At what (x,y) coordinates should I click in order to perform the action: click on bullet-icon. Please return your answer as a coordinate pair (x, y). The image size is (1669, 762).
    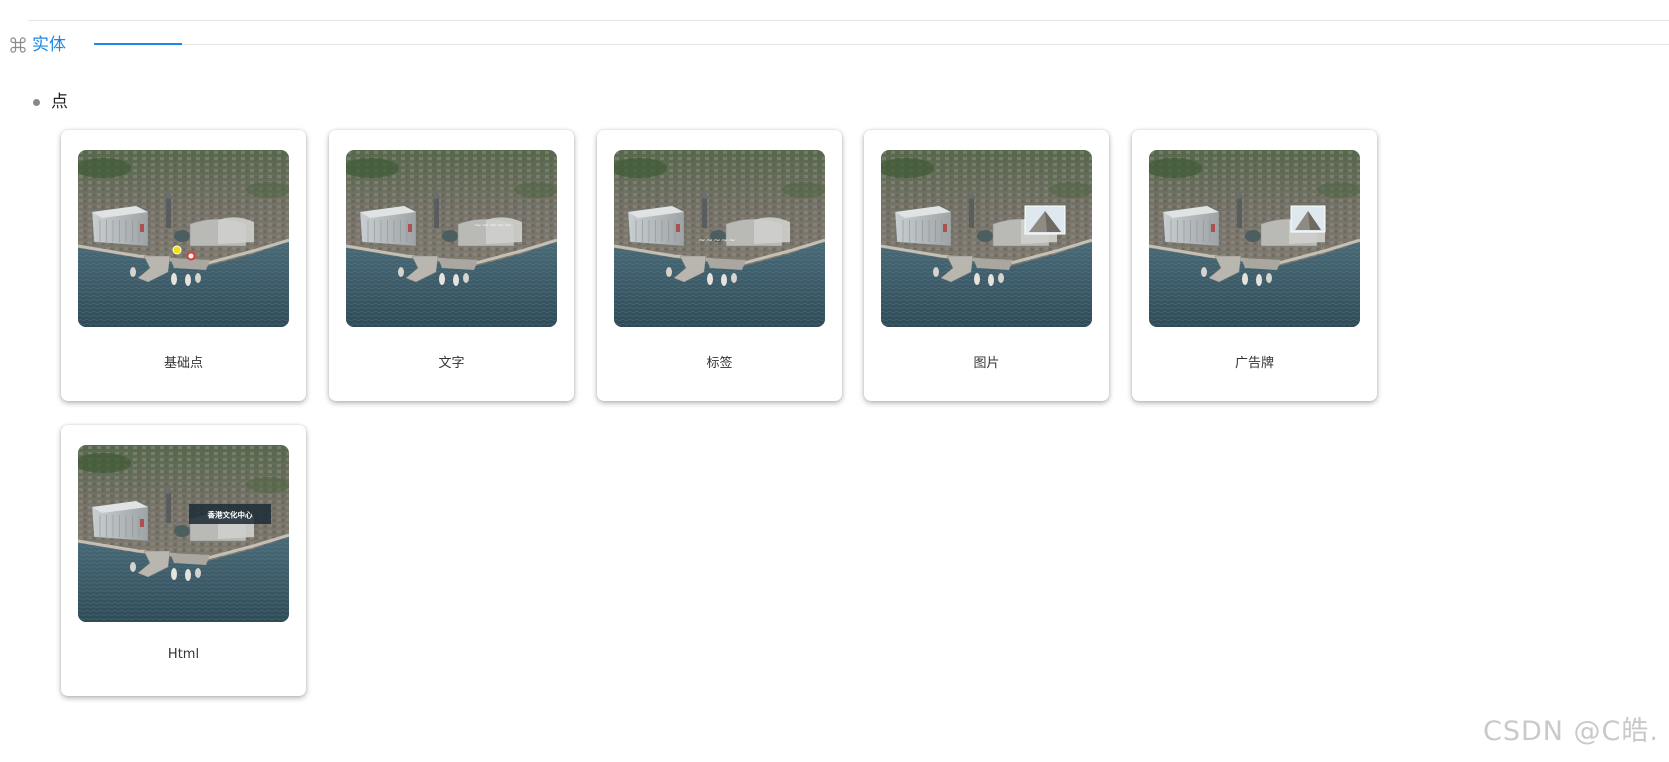
    Looking at the image, I should click on (36, 102).